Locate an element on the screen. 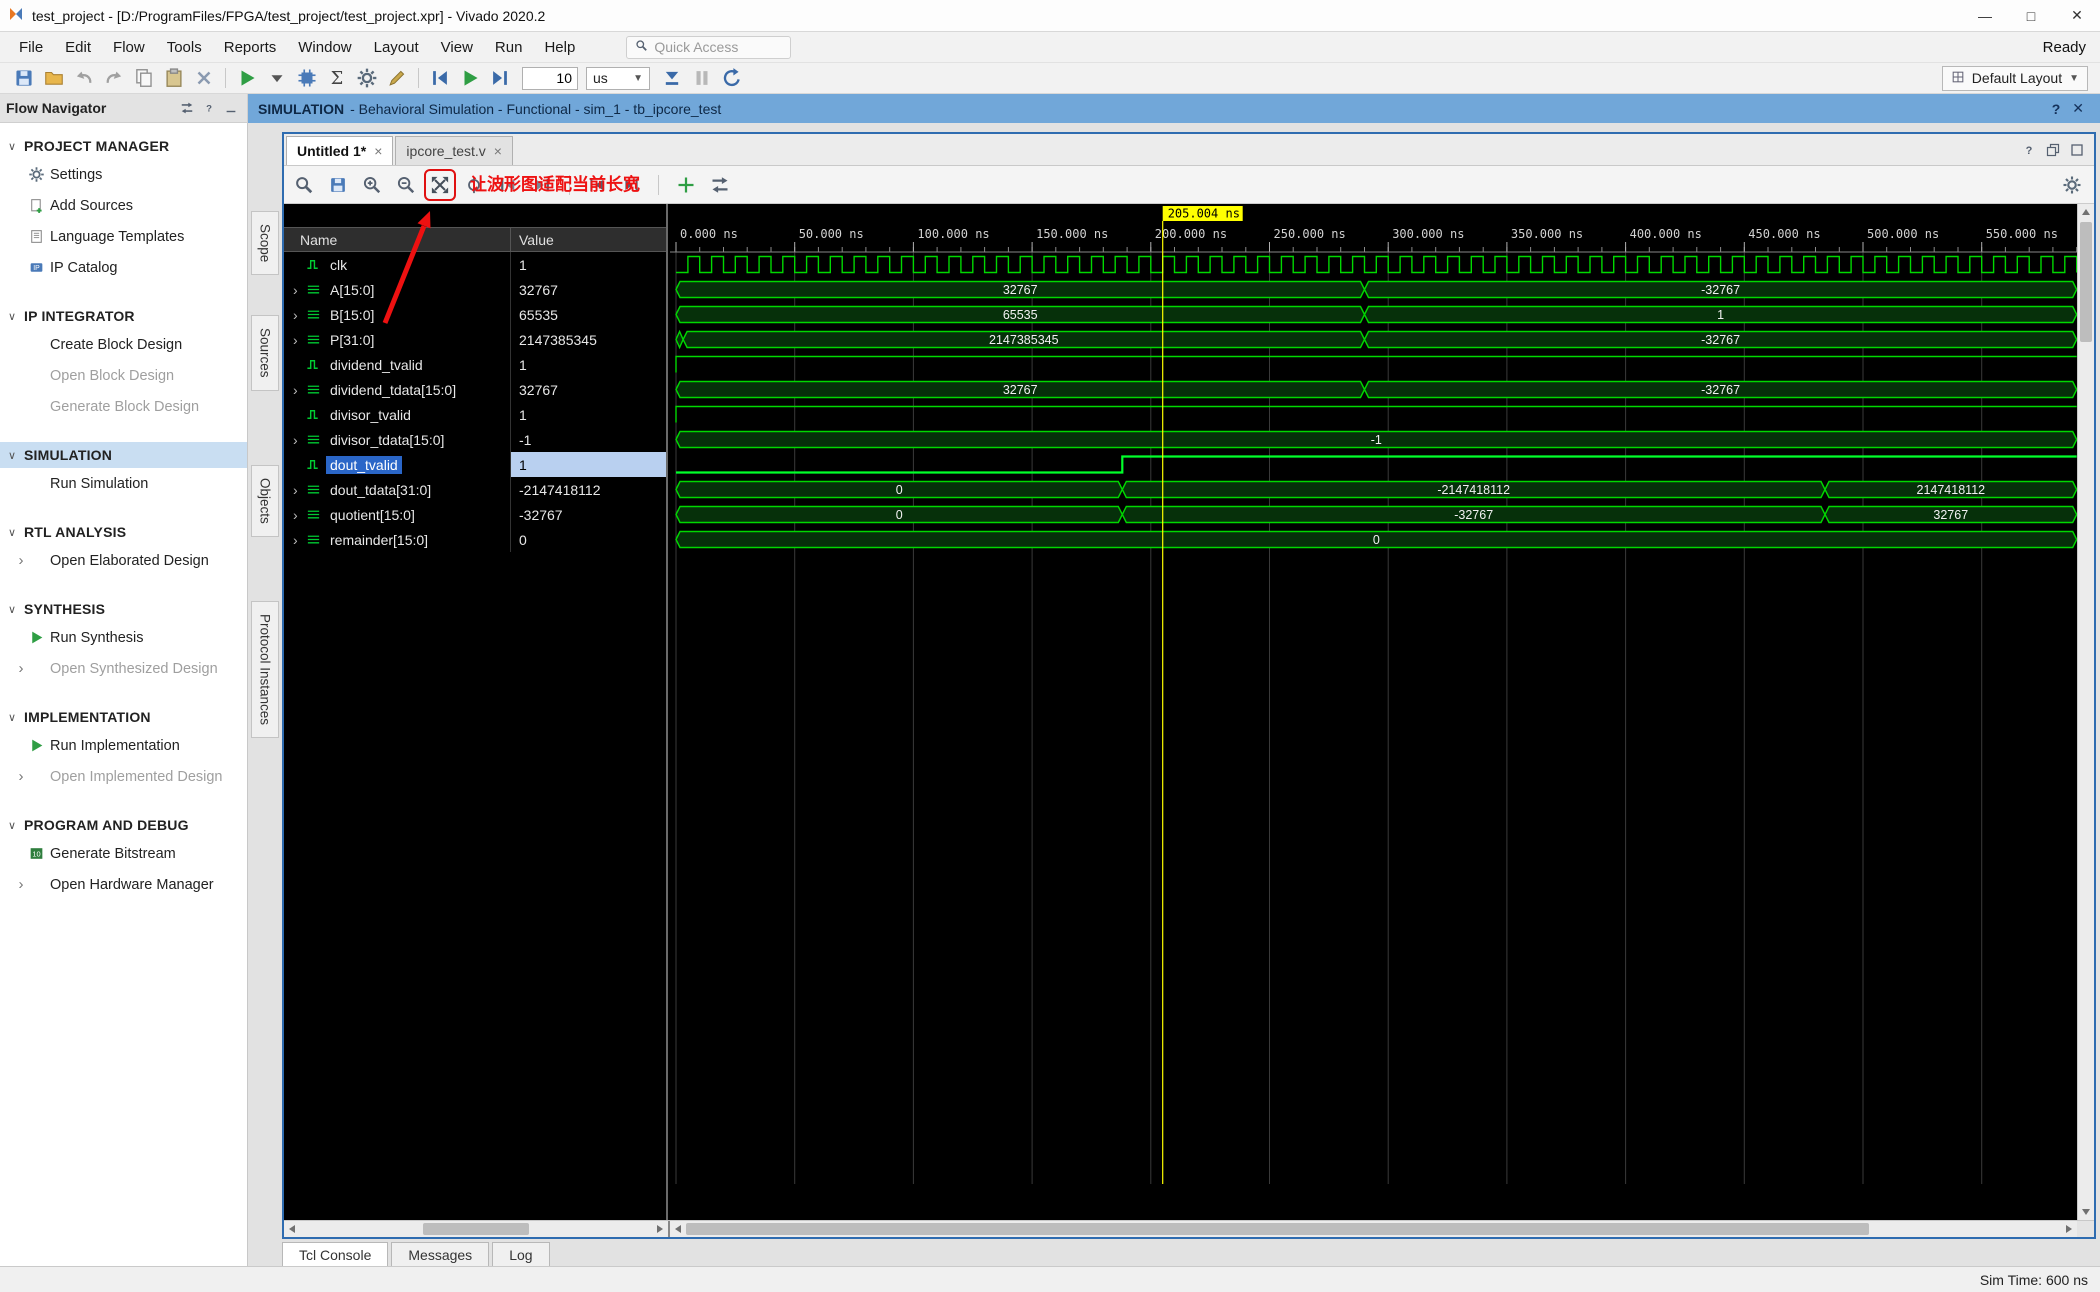  nav-item-run-implementation: Run Implementation is located at coordinates (123, 745).